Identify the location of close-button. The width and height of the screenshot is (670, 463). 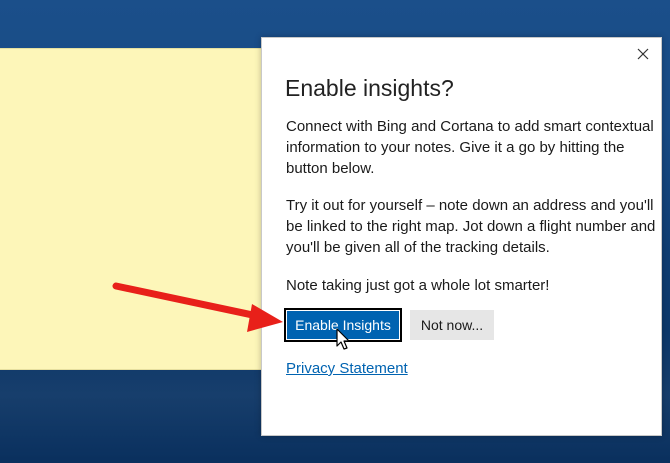
(643, 54).